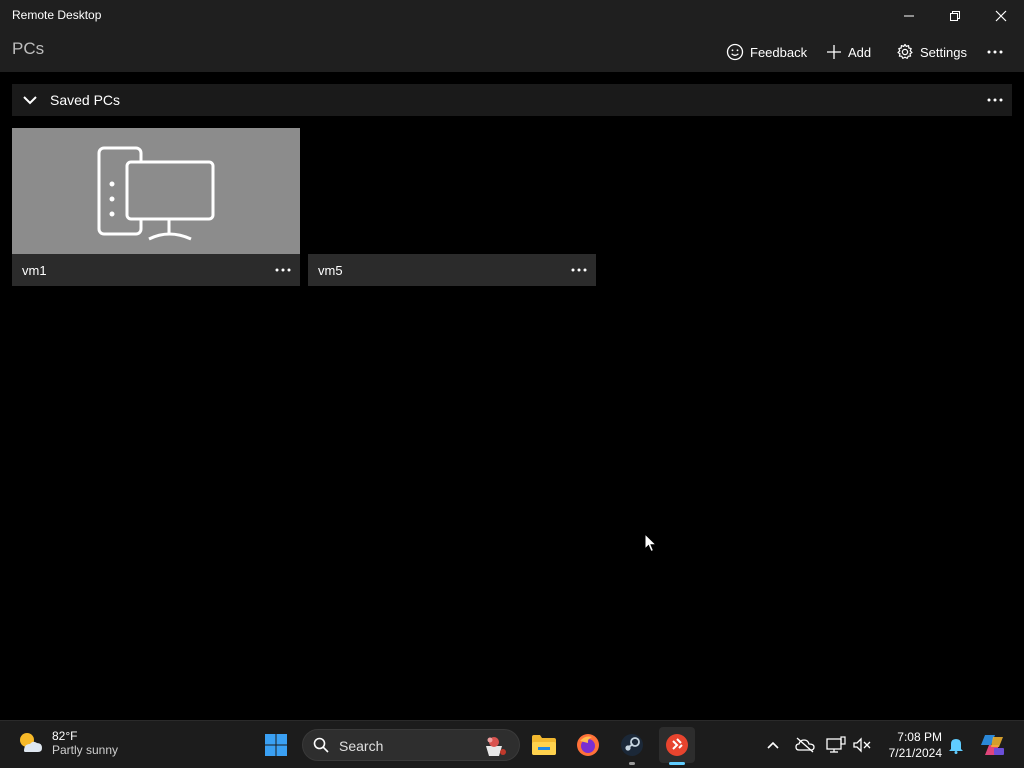 The image size is (1024, 768). What do you see at coordinates (452, 270) in the screenshot?
I see `pc-name-bar: vm5` at bounding box center [452, 270].